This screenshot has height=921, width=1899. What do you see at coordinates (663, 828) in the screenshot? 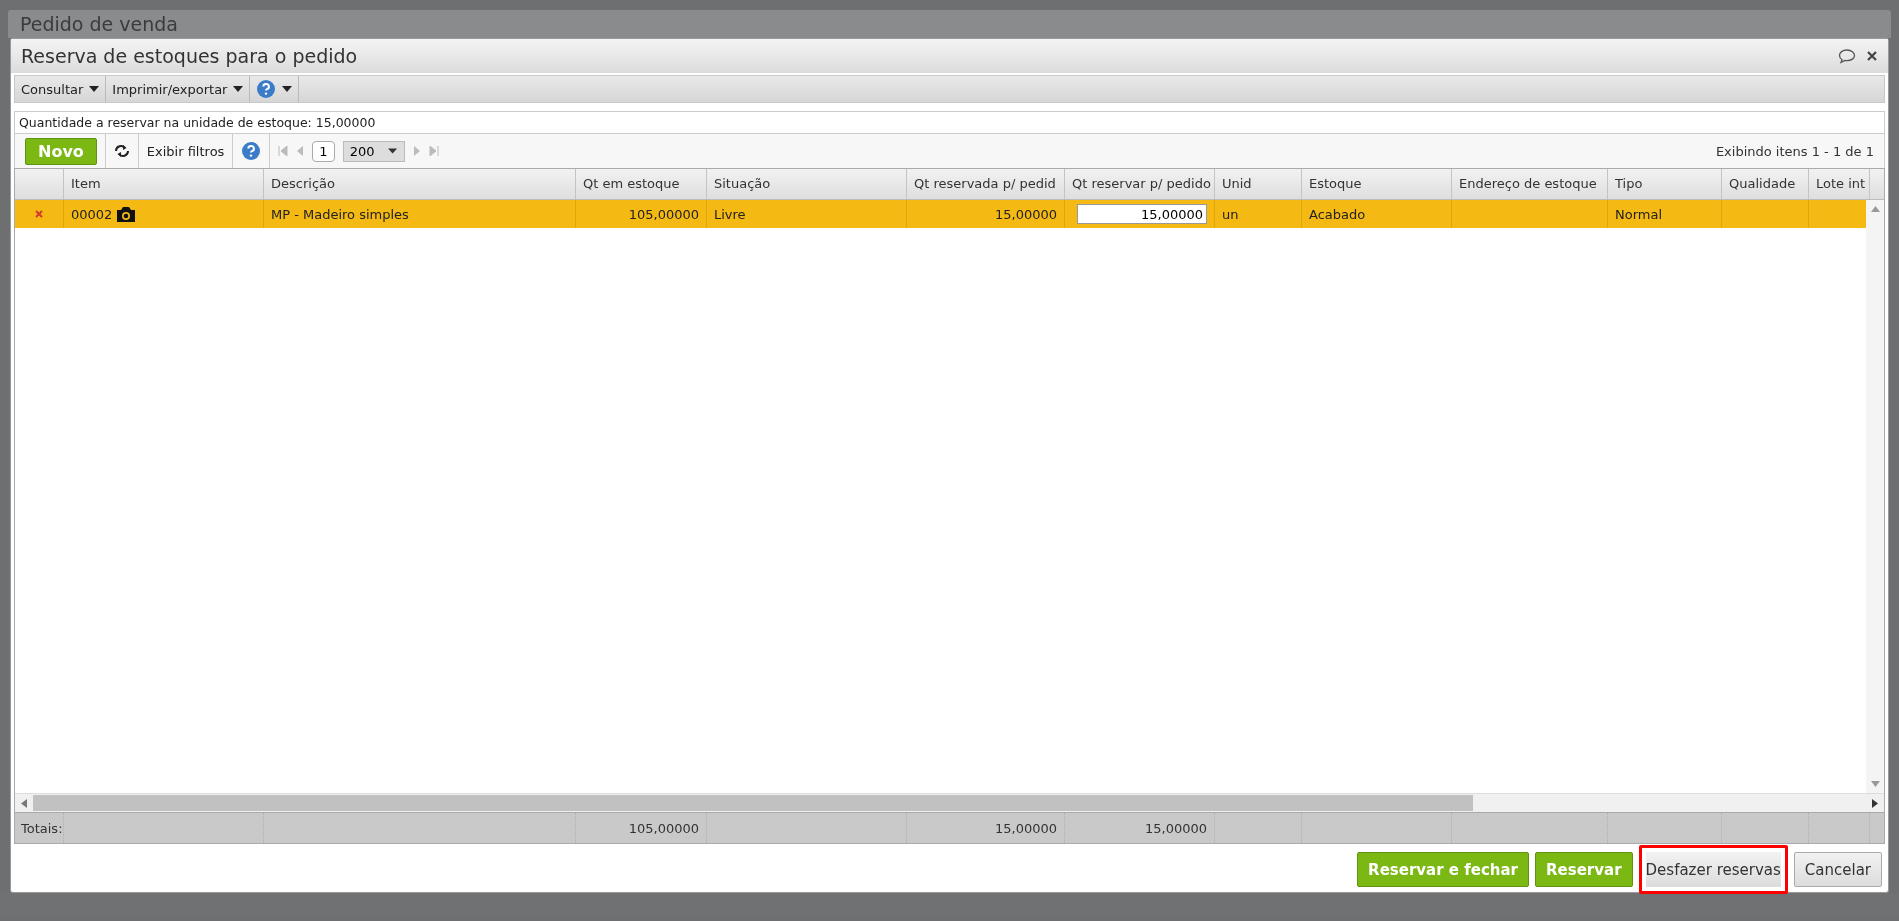
I see `total-cell: 105,00000` at bounding box center [663, 828].